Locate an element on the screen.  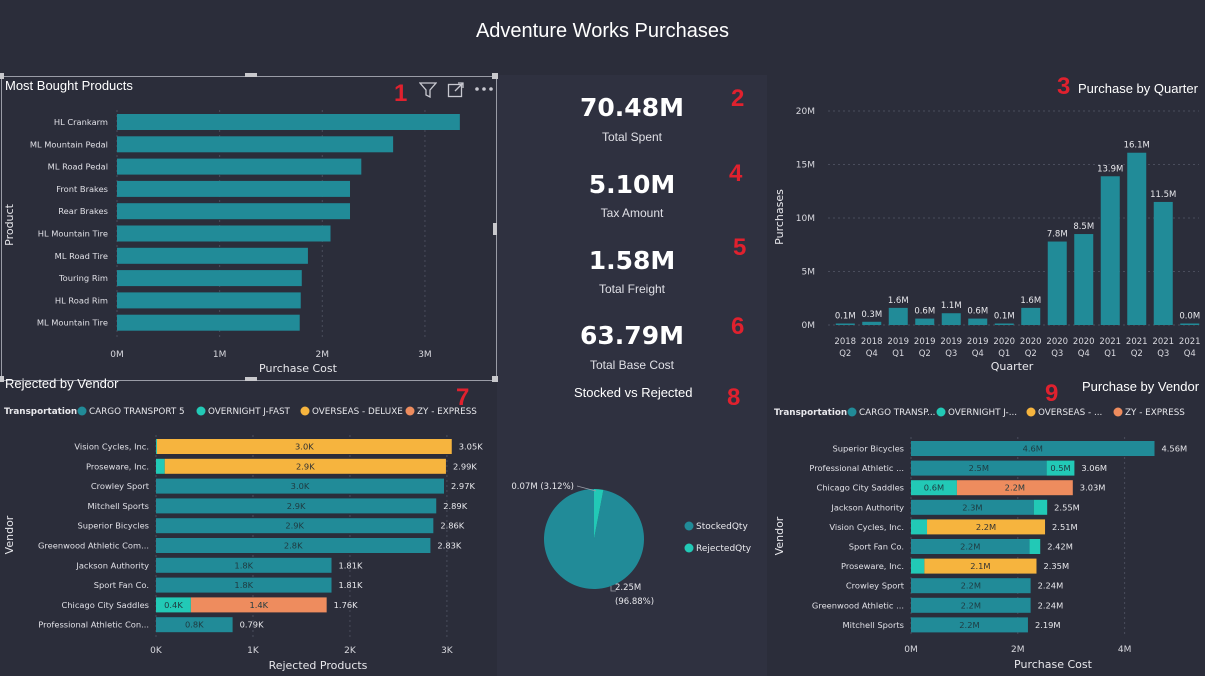
total-label: 2.51M is located at coordinates (1065, 527).